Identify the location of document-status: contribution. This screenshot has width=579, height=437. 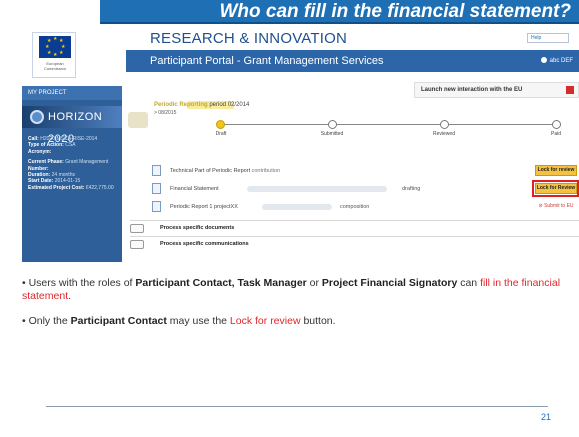
(266, 171).